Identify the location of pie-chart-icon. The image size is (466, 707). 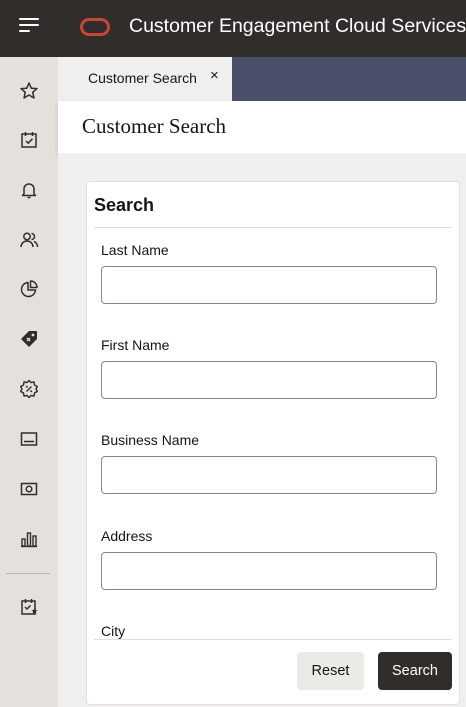
(29, 289).